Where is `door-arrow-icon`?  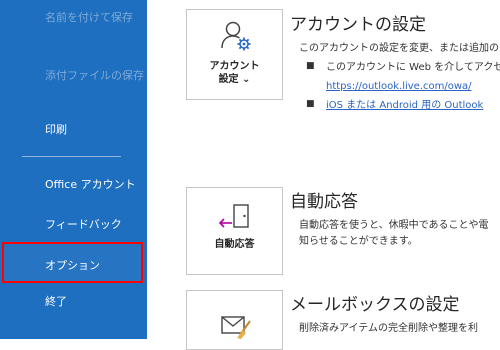
door-arrow-icon is located at coordinates (235, 217).